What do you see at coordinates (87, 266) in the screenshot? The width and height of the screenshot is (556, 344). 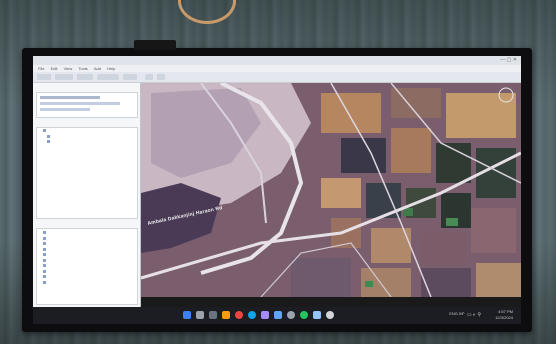 I see `layers-tree` at bounding box center [87, 266].